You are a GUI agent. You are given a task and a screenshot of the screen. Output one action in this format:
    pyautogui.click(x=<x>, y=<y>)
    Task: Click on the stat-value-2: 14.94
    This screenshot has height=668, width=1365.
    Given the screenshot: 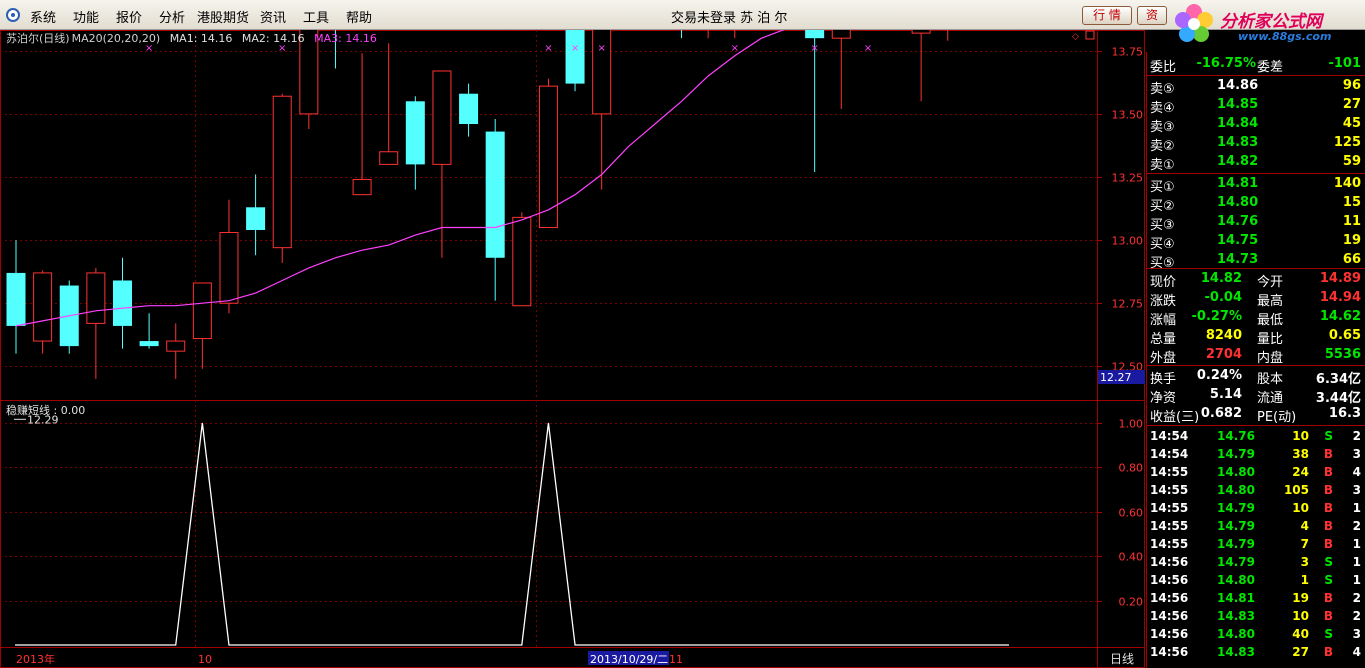 What is the action you would take?
    pyautogui.click(x=1340, y=297)
    